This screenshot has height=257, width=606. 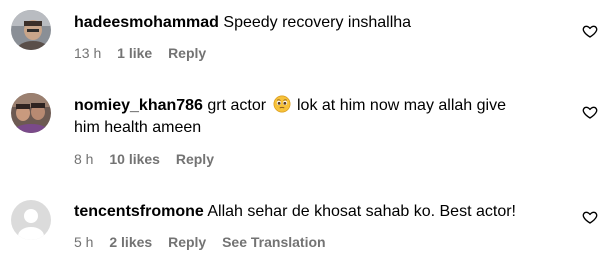 What do you see at coordinates (134, 53) in the screenshot?
I see `comment-like-count: 1 like` at bounding box center [134, 53].